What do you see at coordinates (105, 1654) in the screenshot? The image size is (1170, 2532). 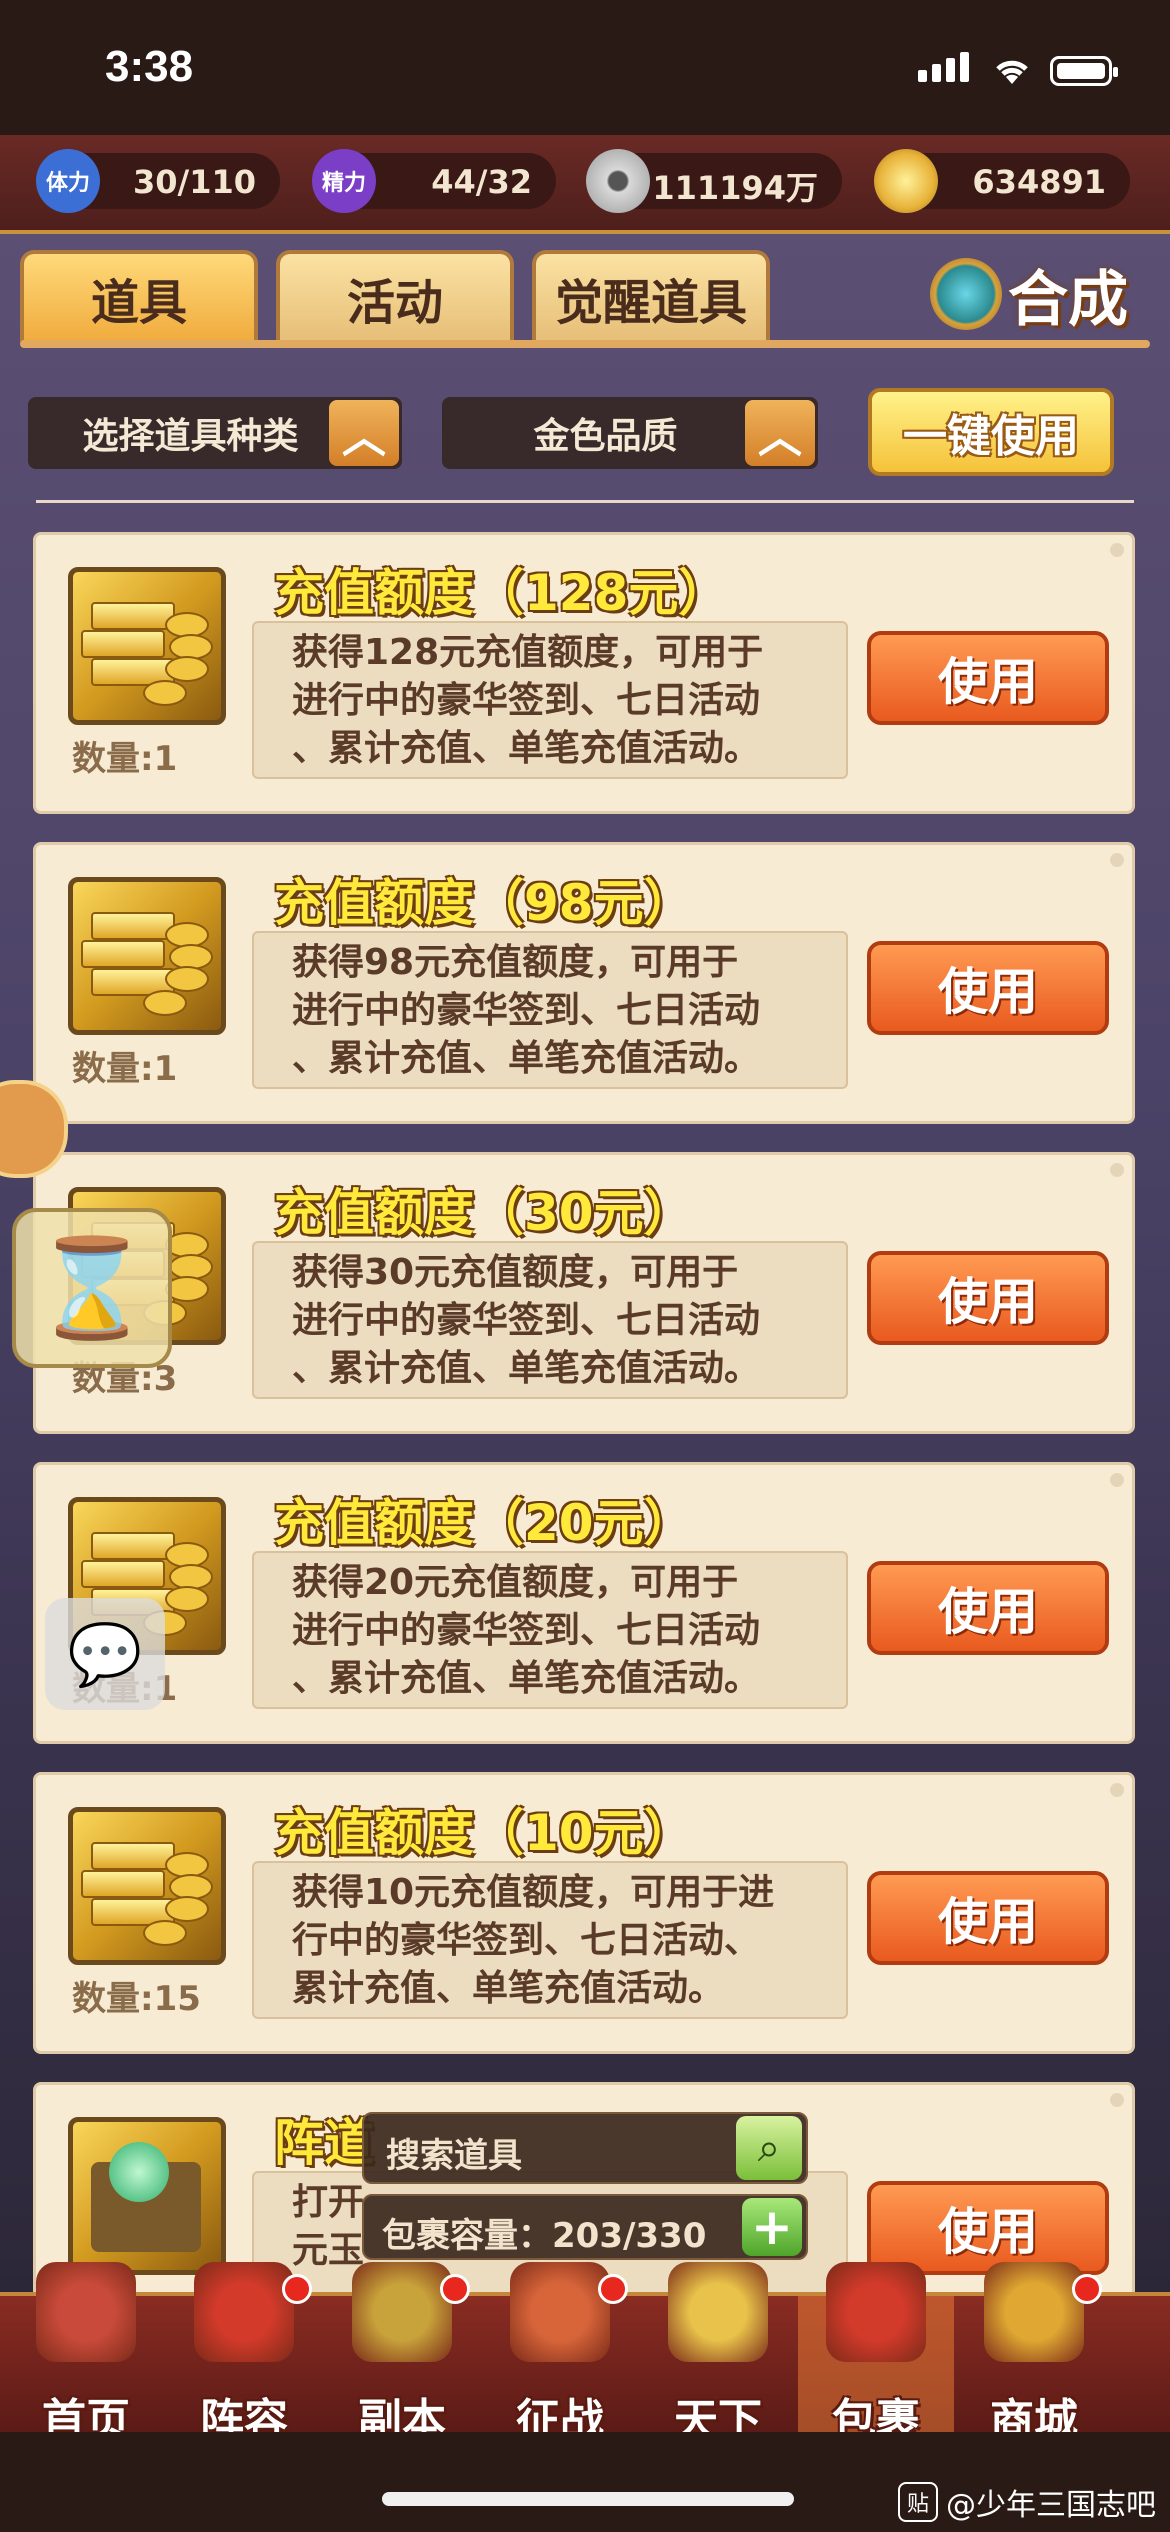 I see `chat-bubble-icon: 💬` at bounding box center [105, 1654].